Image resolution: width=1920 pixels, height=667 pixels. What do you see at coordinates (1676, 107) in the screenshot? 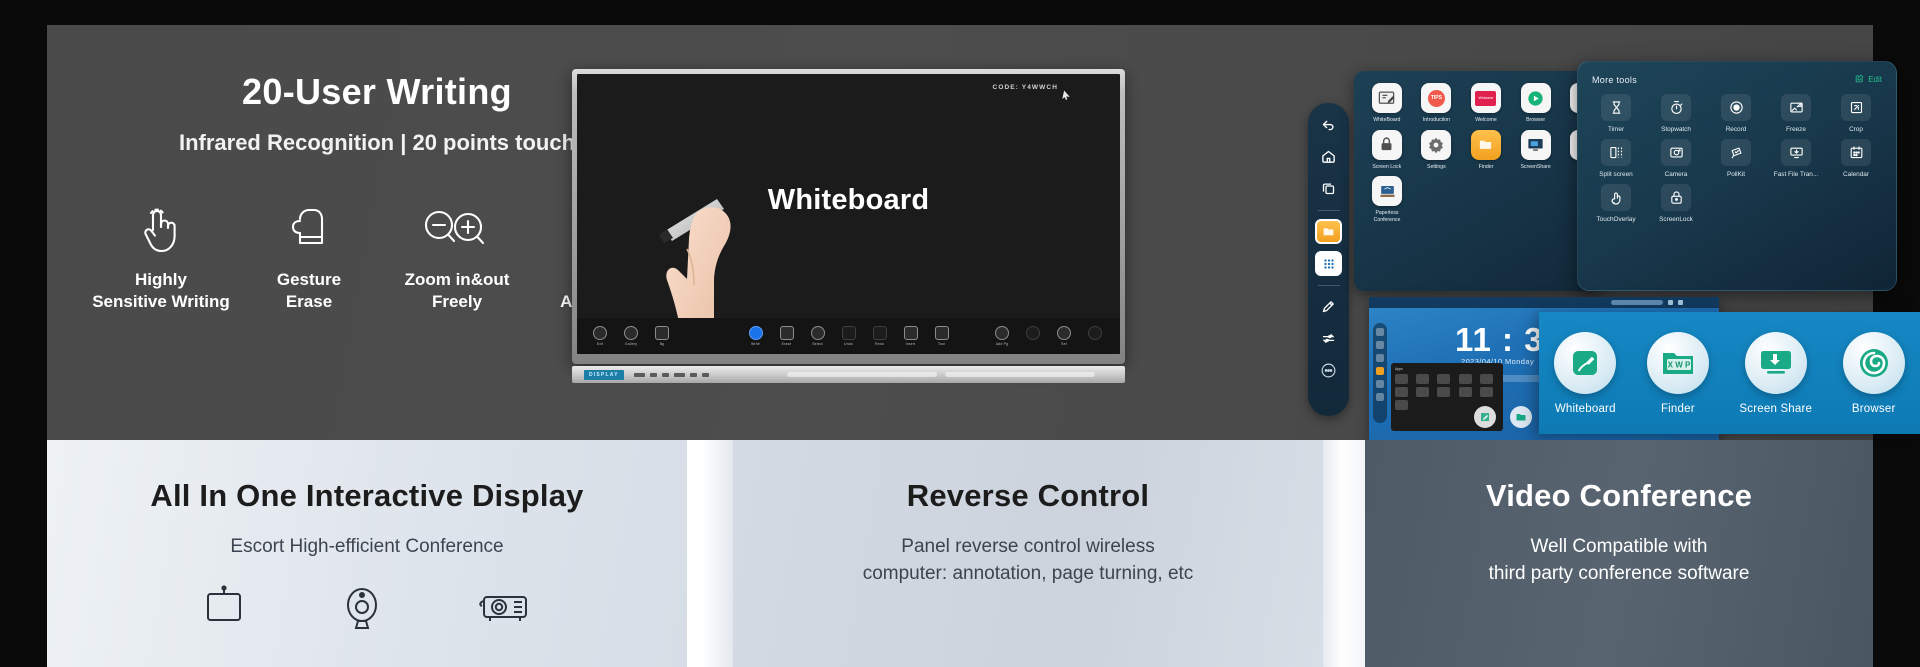
I see `stopwatch-icon` at bounding box center [1676, 107].